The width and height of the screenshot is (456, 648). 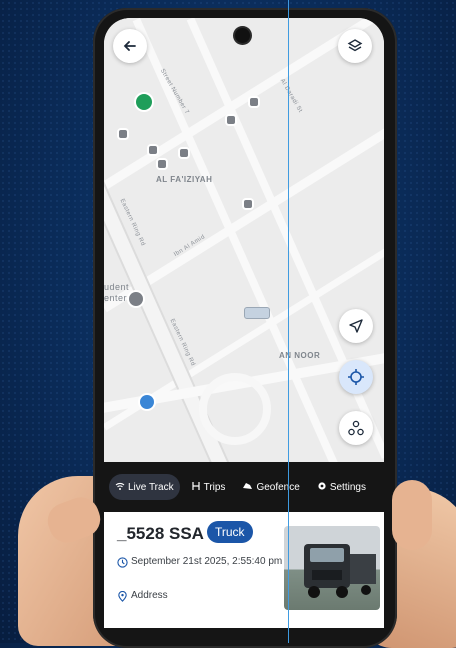 I want to click on district-label: AL FA'IZIYAH, so click(x=184, y=179).